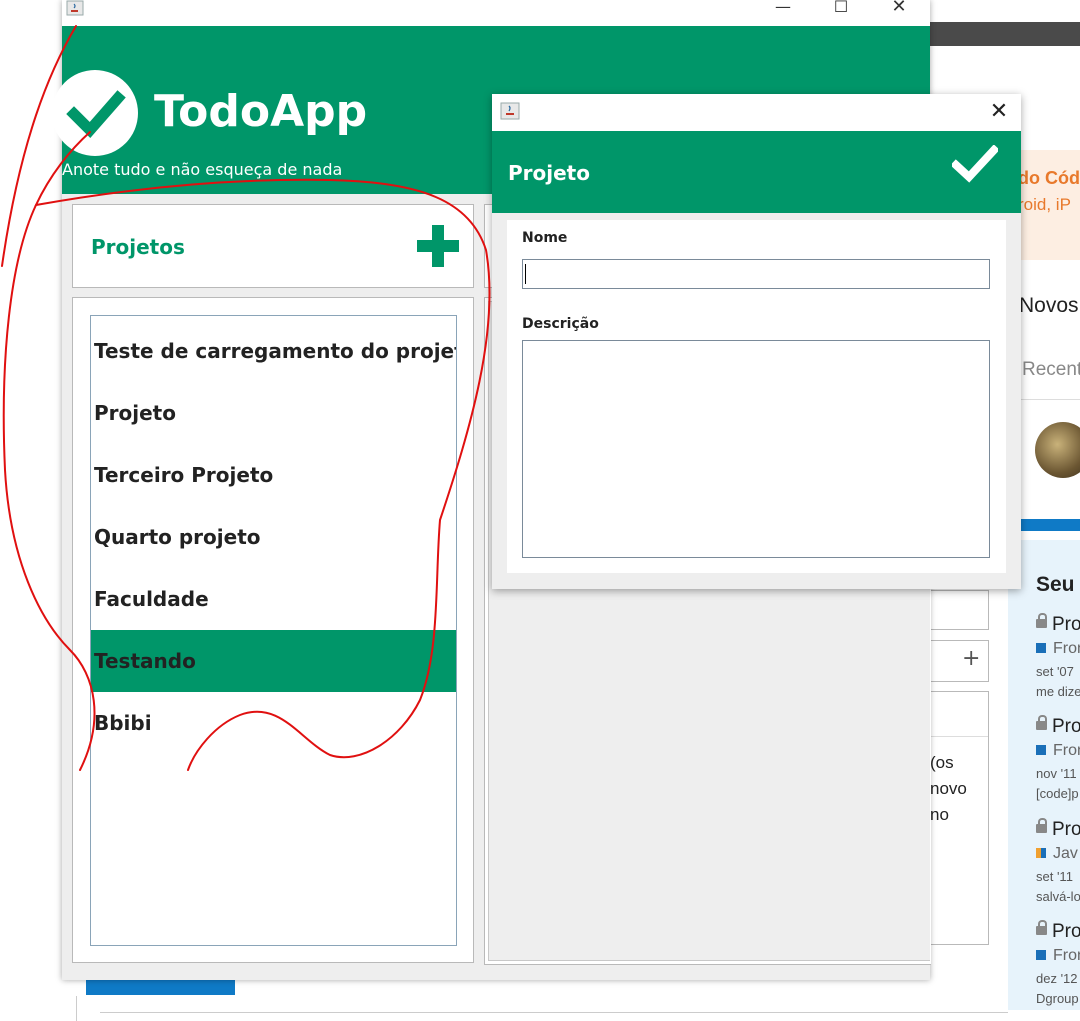 This screenshot has width=1080, height=1021. I want to click on task-text-line: no, so click(939, 814).